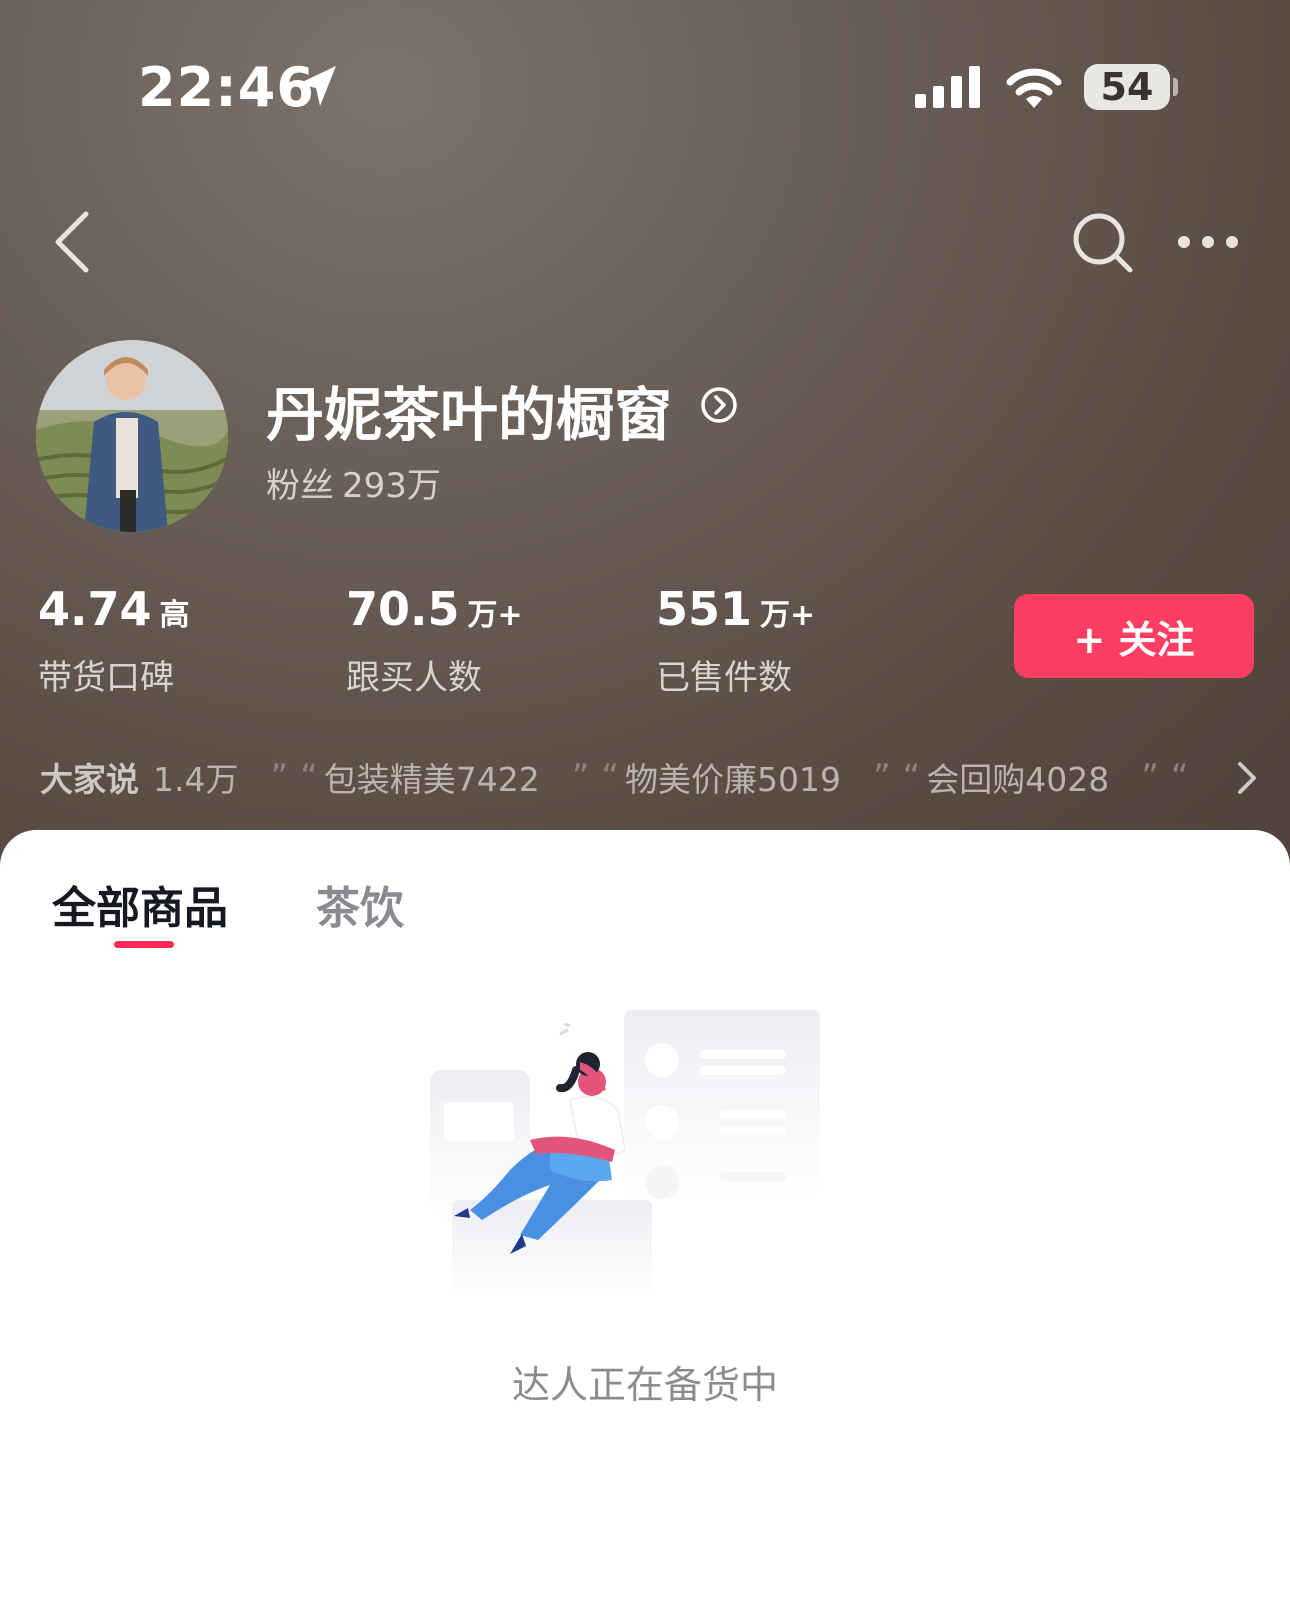 This screenshot has width=1290, height=1620. I want to click on stat-value: 70.5, so click(403, 609).